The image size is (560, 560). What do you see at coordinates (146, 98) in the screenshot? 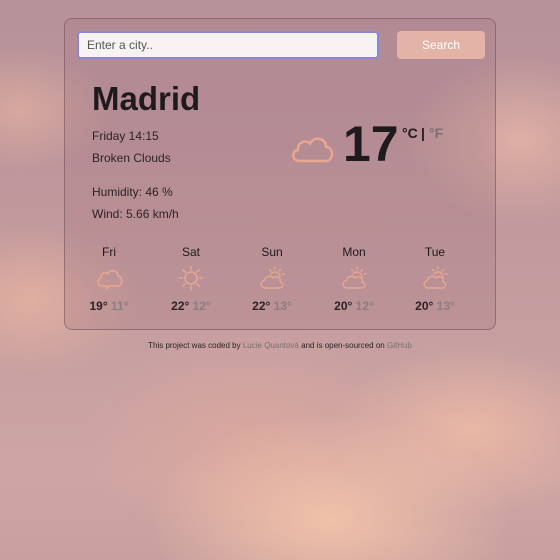
I see `city-name: Madrid` at bounding box center [146, 98].